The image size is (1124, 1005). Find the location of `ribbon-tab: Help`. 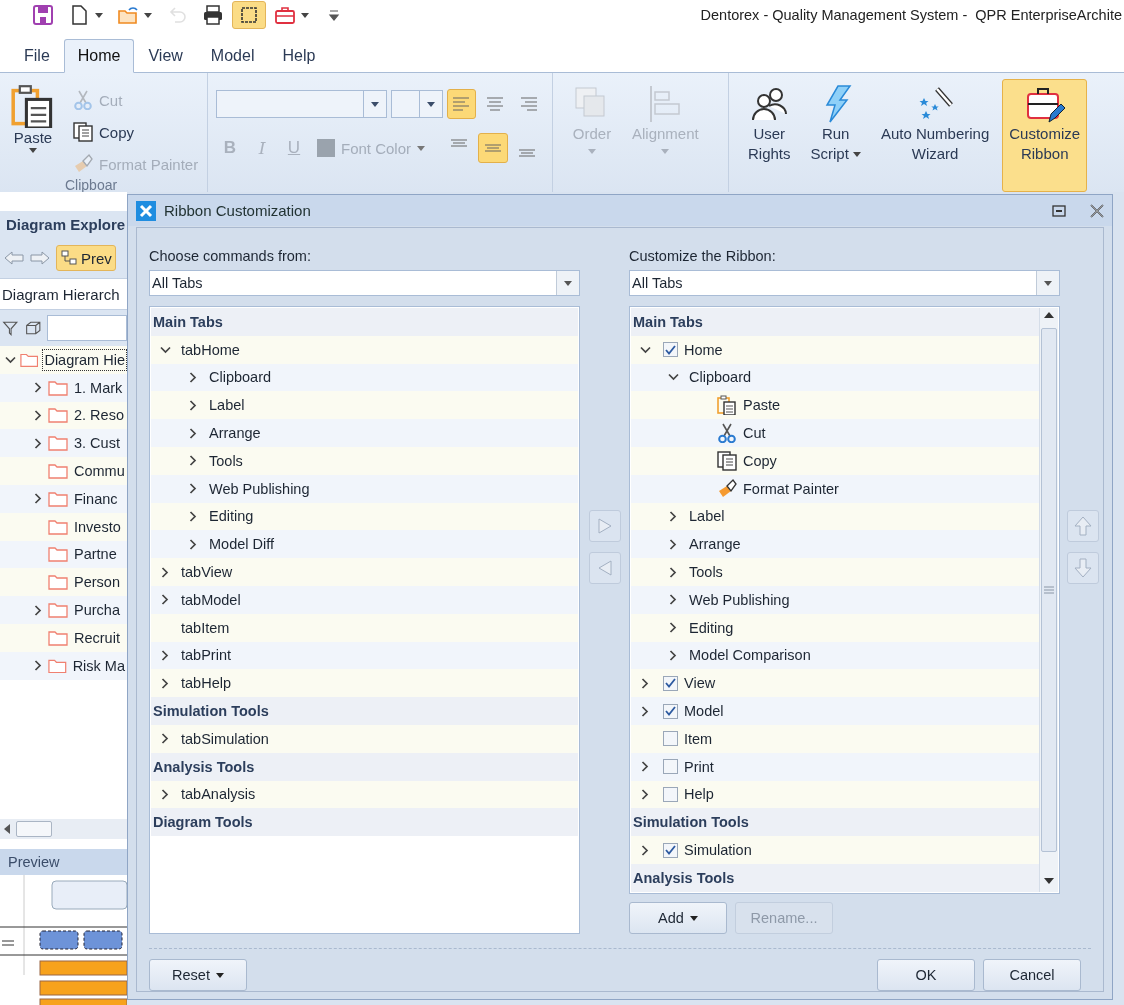

ribbon-tab: Help is located at coordinates (299, 56).